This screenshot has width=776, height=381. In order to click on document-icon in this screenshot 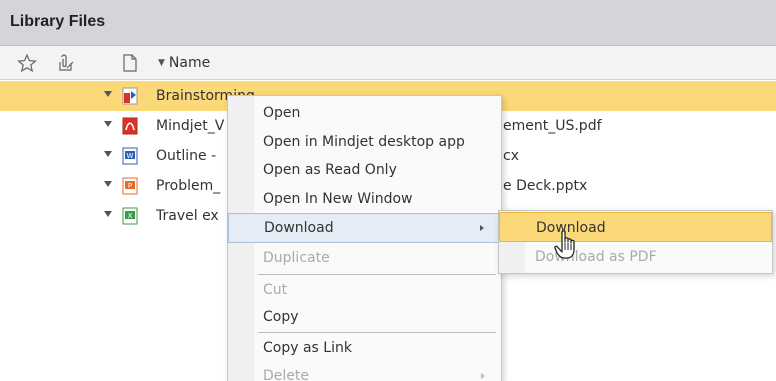, I will do `click(130, 63)`.